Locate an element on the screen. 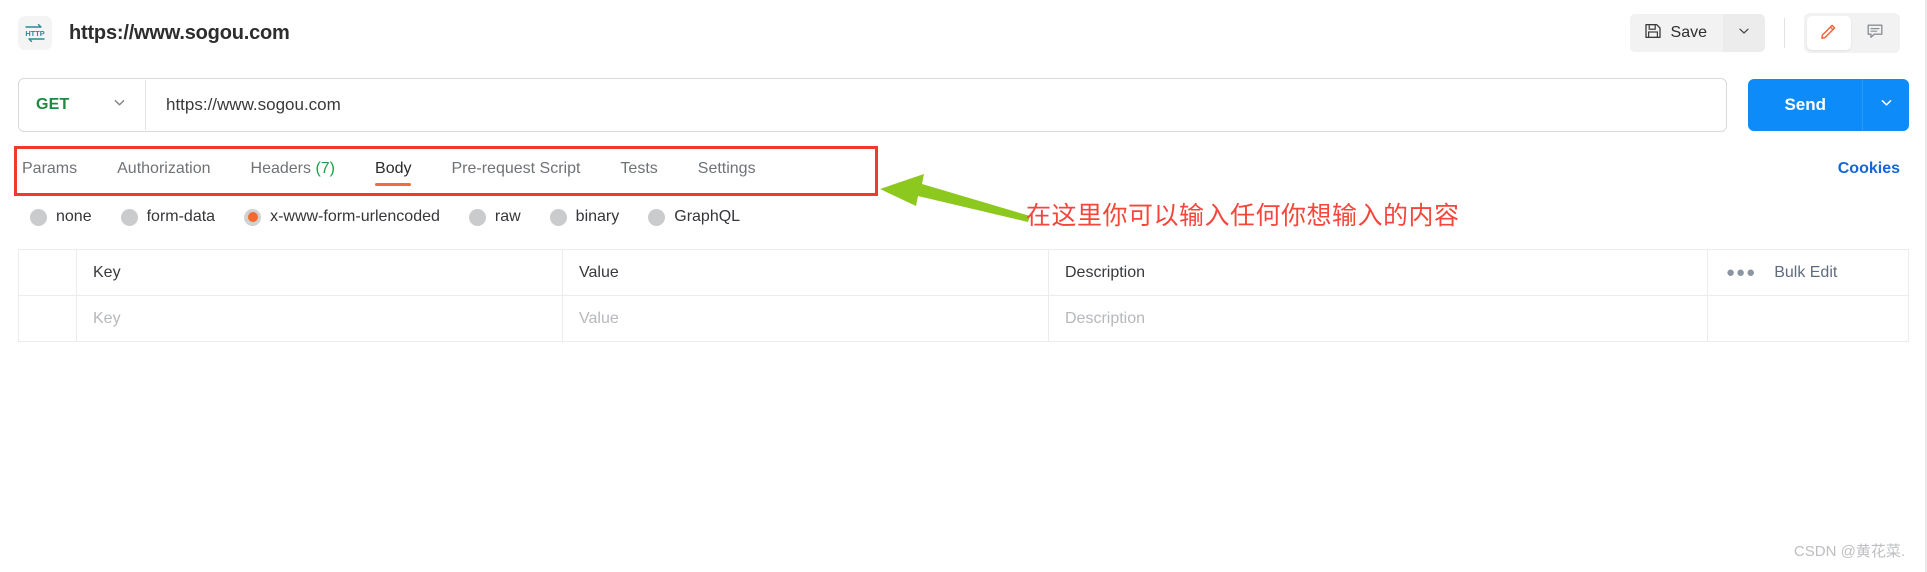 This screenshot has width=1927, height=572. bulk-edit-label: Bulk Edit is located at coordinates (1806, 272).